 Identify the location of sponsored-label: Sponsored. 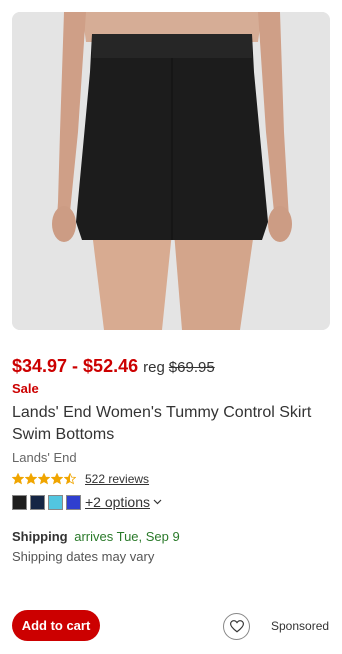
(300, 626).